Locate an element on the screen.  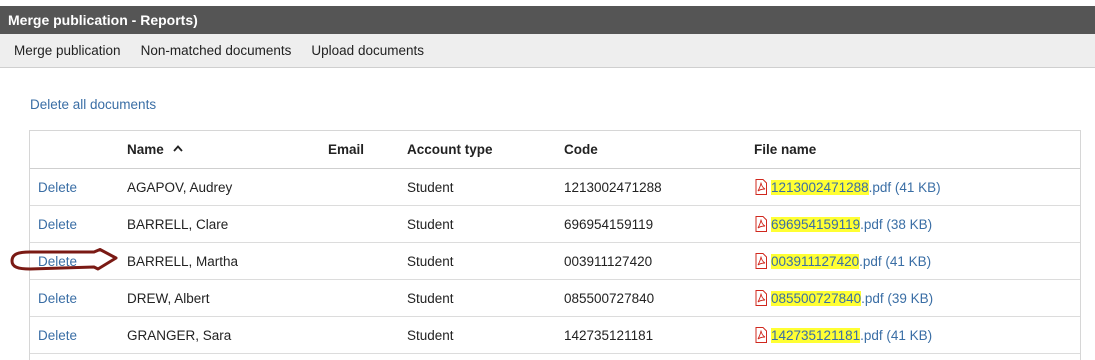
file-link: 142735121181 .pdf (41 KB) is located at coordinates (843, 335).